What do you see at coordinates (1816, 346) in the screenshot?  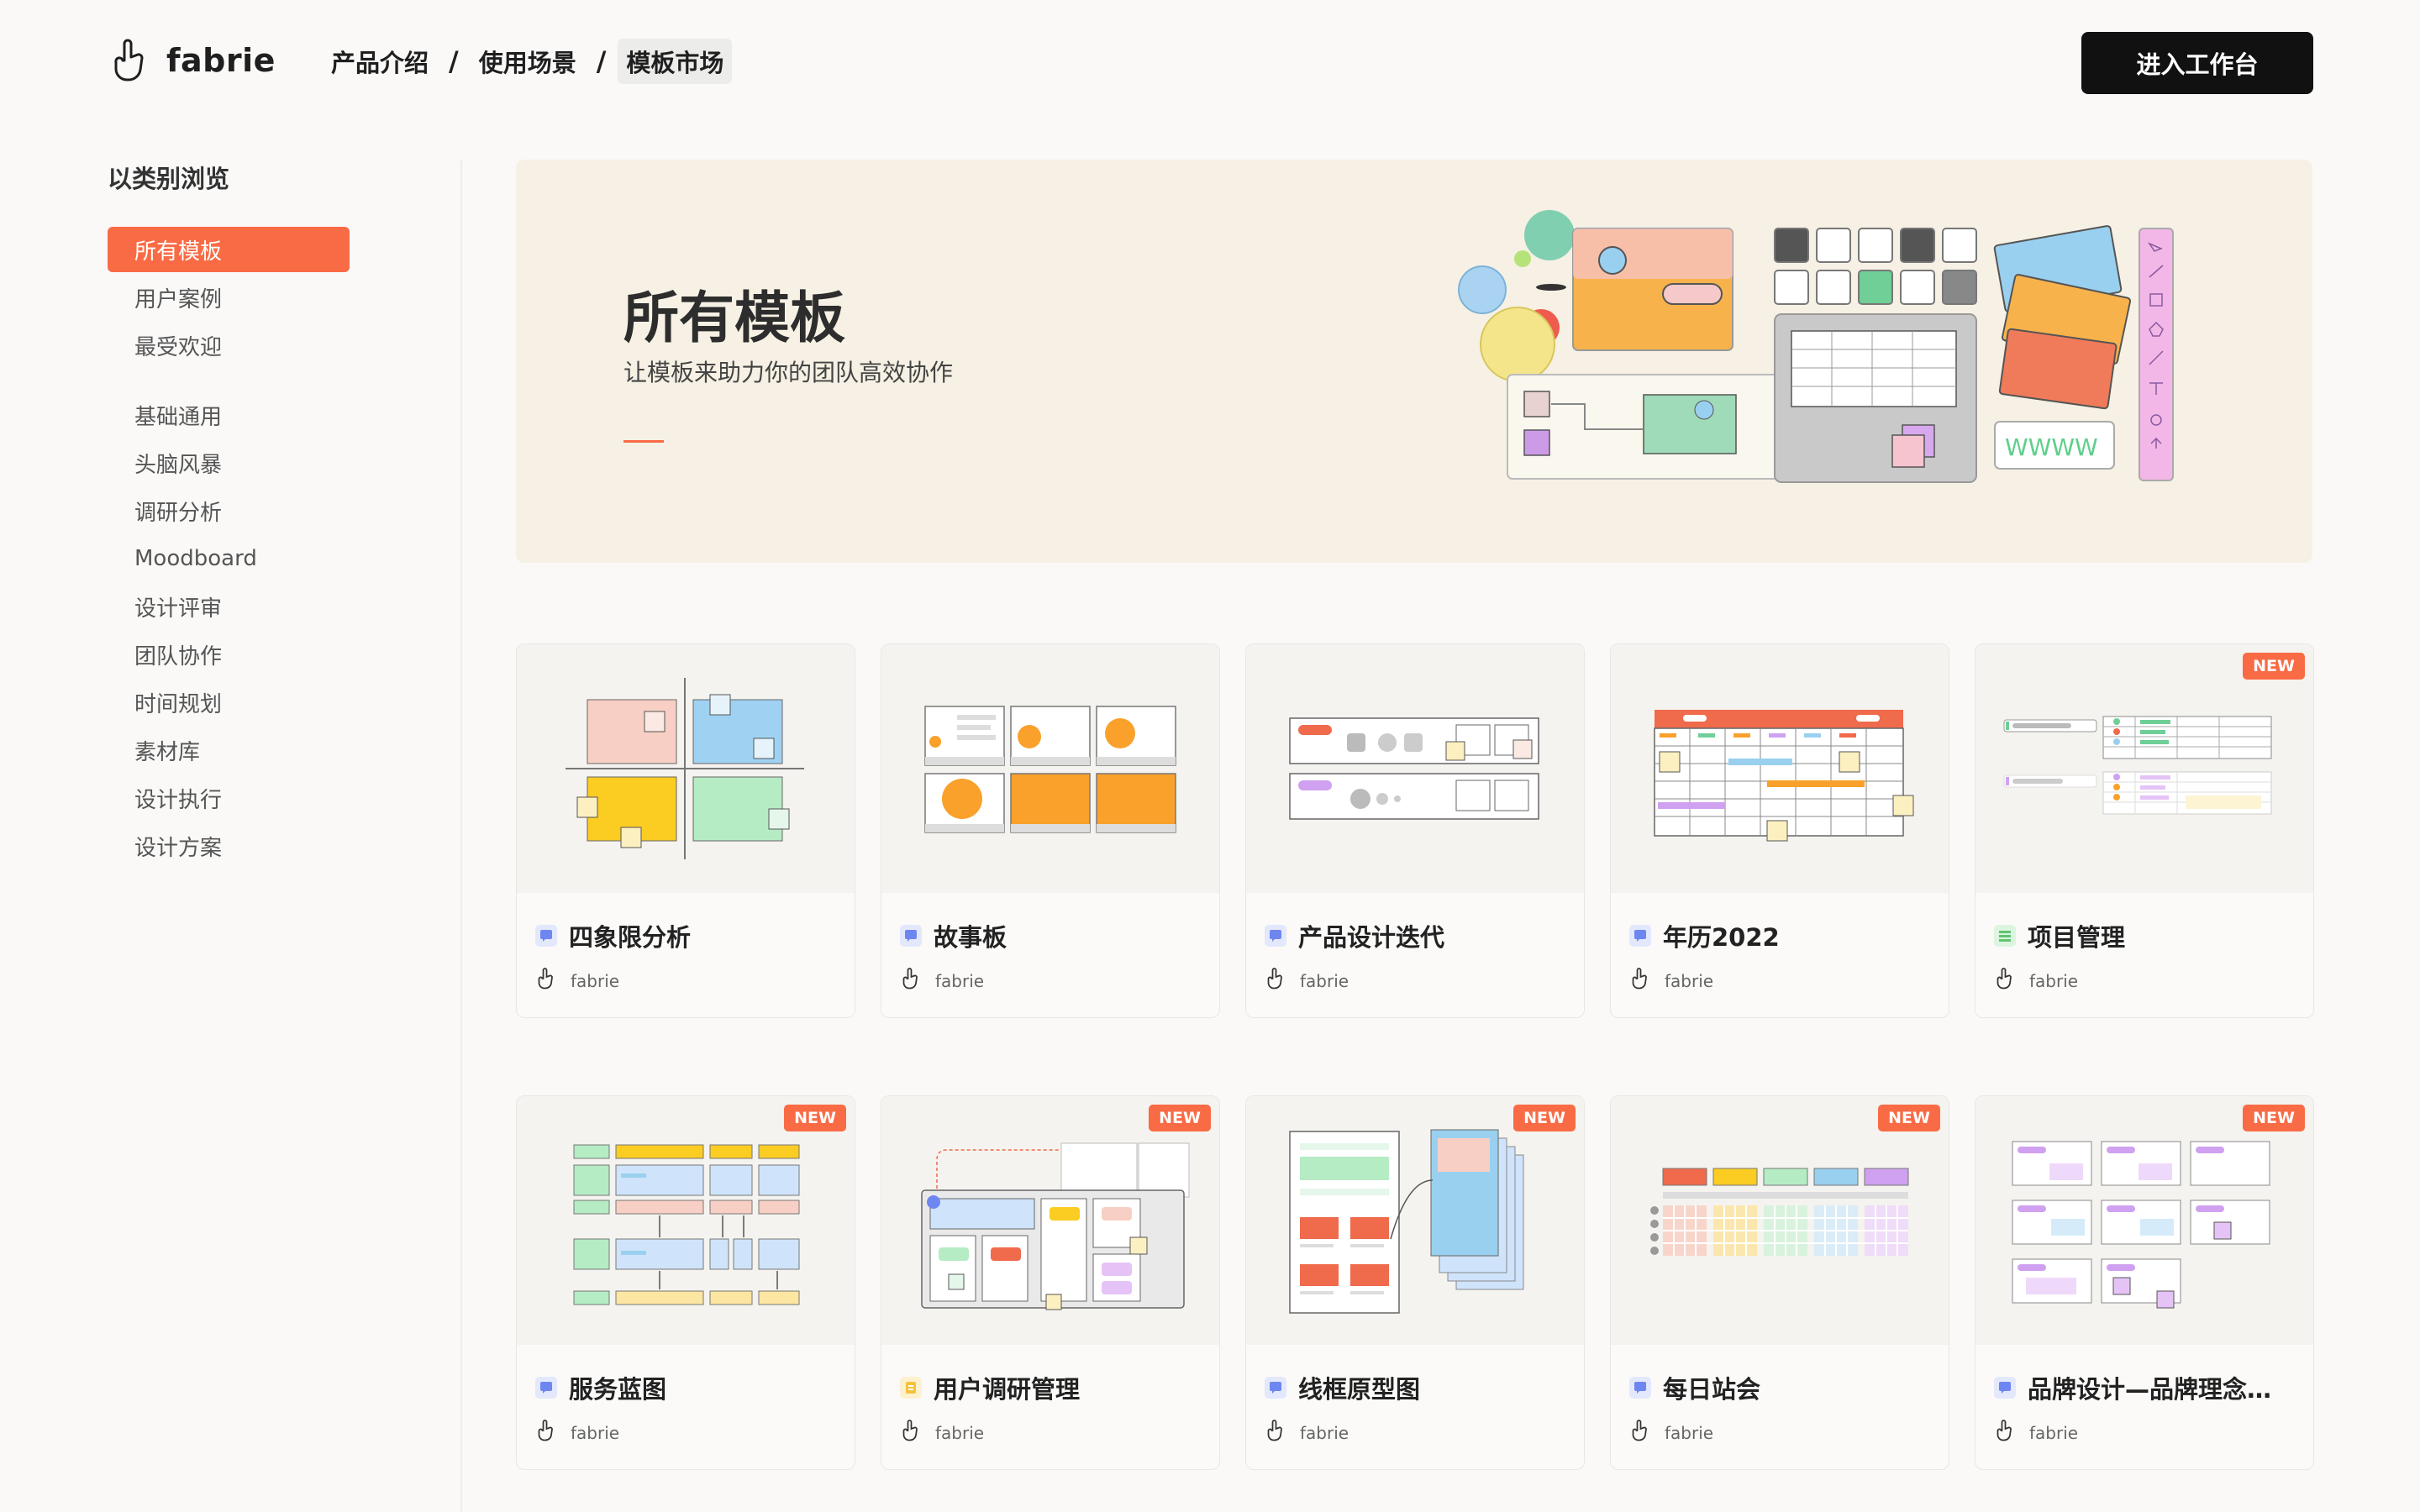 I see `hero-illustration: WWWW` at bounding box center [1816, 346].